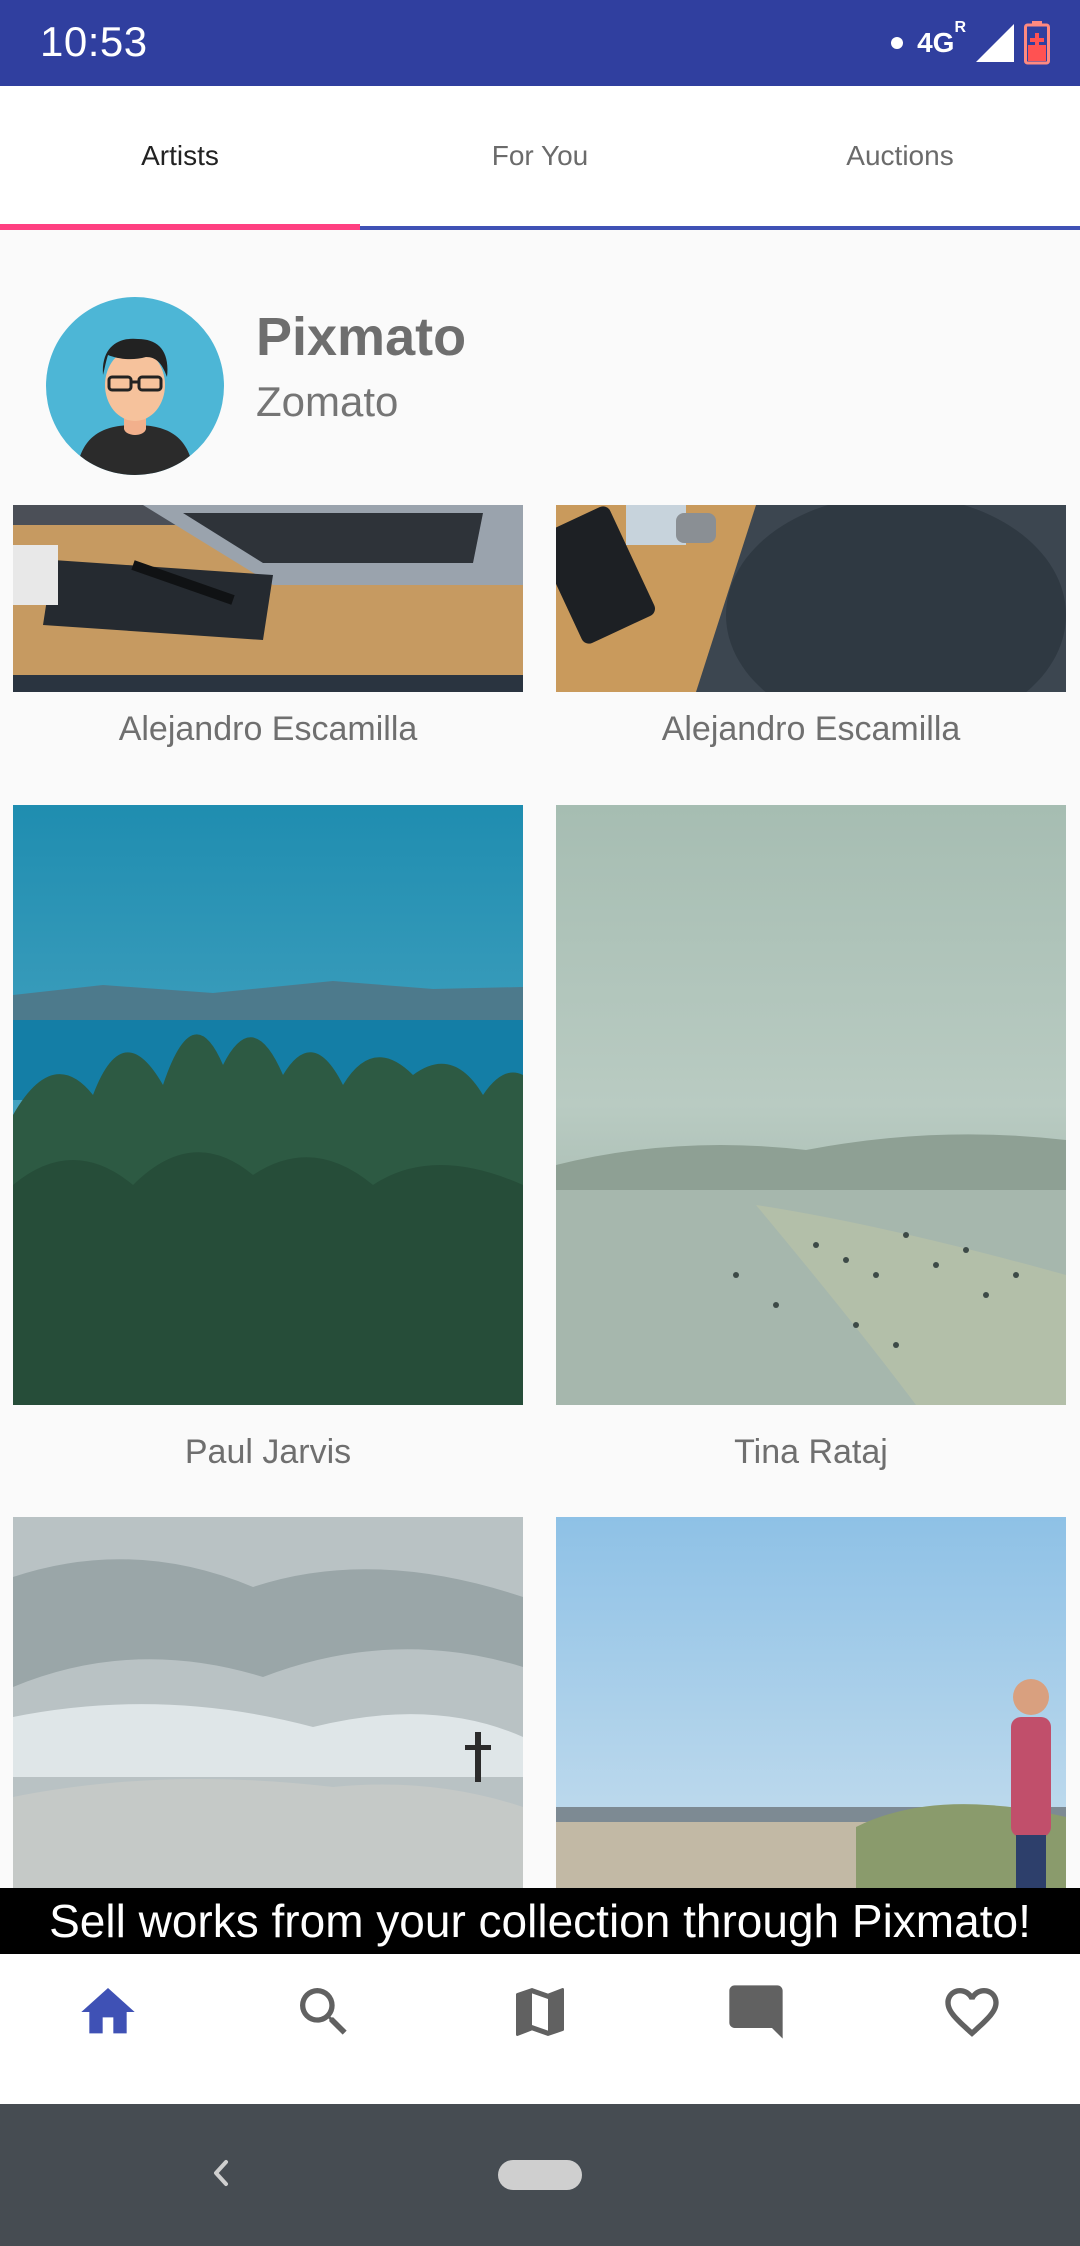 The image size is (1080, 2246). I want to click on tab-for-you: For You, so click(540, 156).